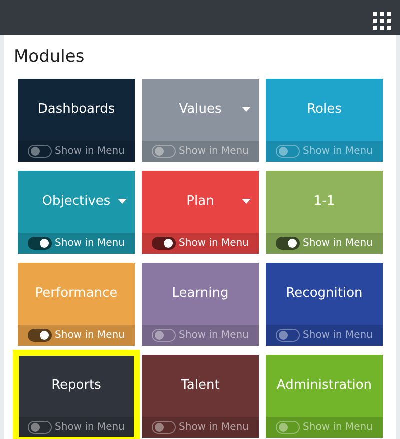  I want to click on module-title: Objectives, so click(76, 201).